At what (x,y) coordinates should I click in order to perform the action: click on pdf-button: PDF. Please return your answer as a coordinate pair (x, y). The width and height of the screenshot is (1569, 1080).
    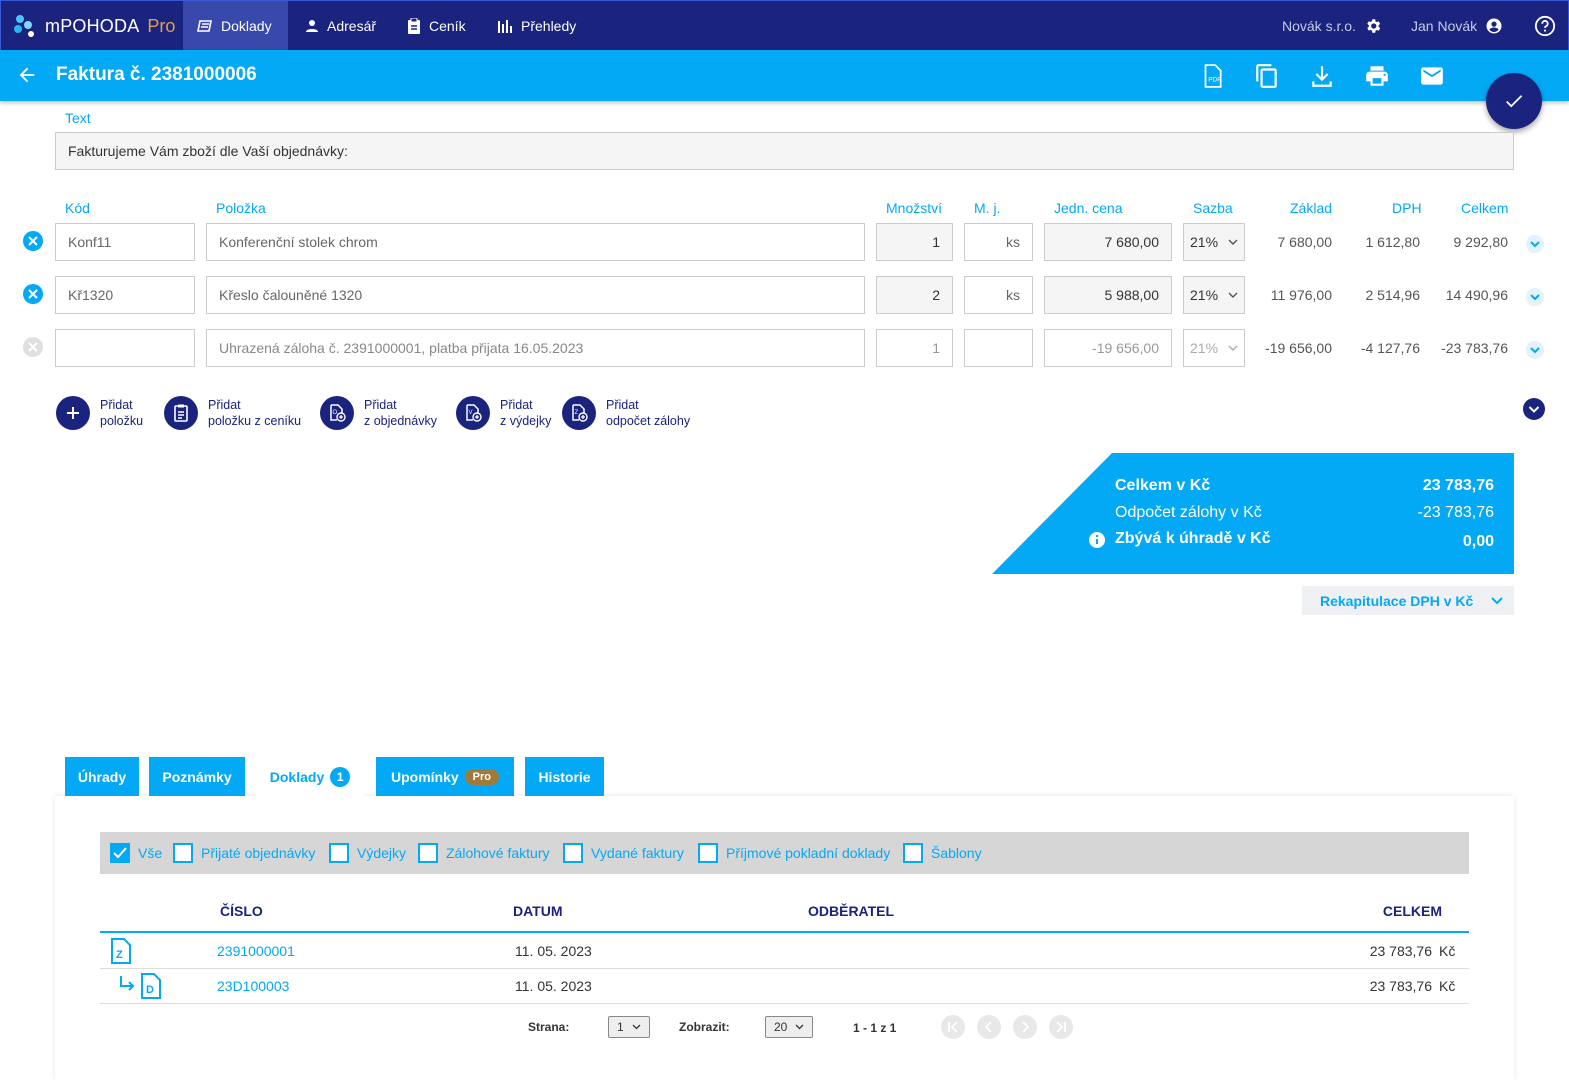
    Looking at the image, I should click on (1212, 76).